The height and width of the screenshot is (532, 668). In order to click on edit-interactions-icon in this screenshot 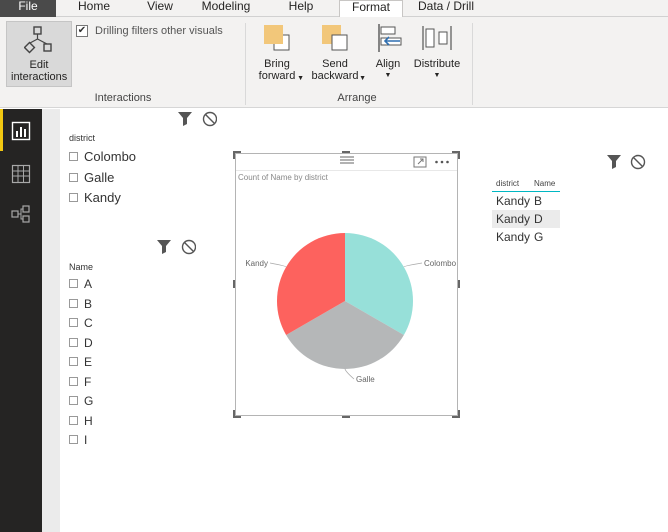, I will do `click(37, 40)`.